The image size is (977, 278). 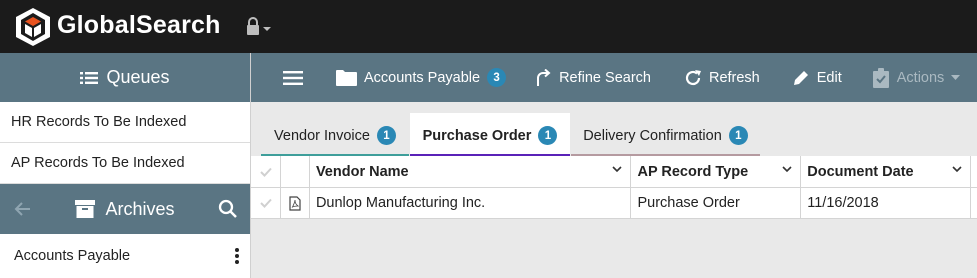 I want to click on archive-count-badge: 3, so click(x=497, y=77).